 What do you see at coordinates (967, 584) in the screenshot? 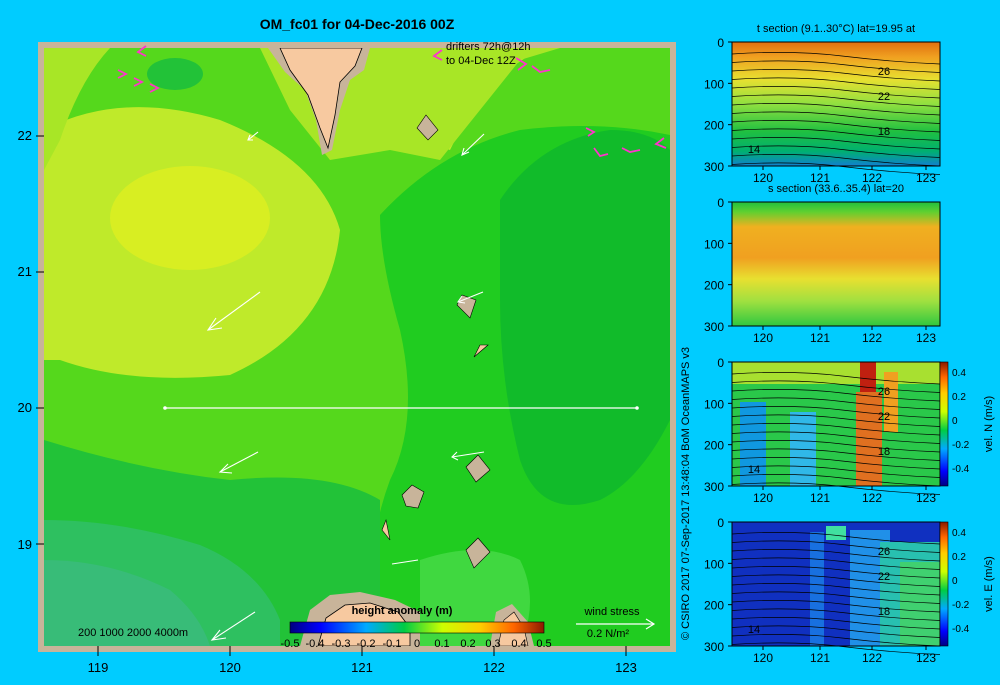
I see `velocity-colorbar: 0.4 0.2 0 -0.2 -0.4 vel. E (m/s)` at bounding box center [967, 584].